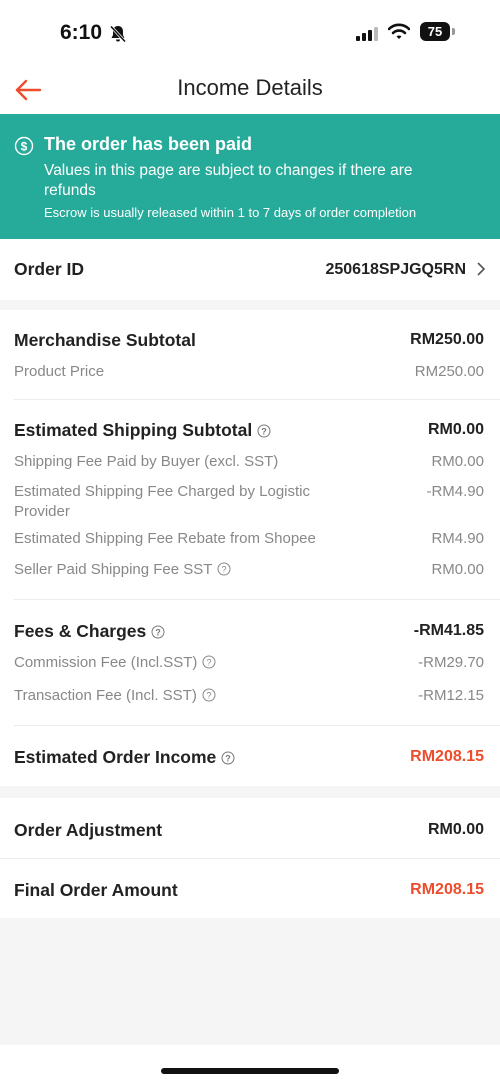  I want to click on merchandise-subtotal-label: Merchandise Subtotal, so click(105, 340).